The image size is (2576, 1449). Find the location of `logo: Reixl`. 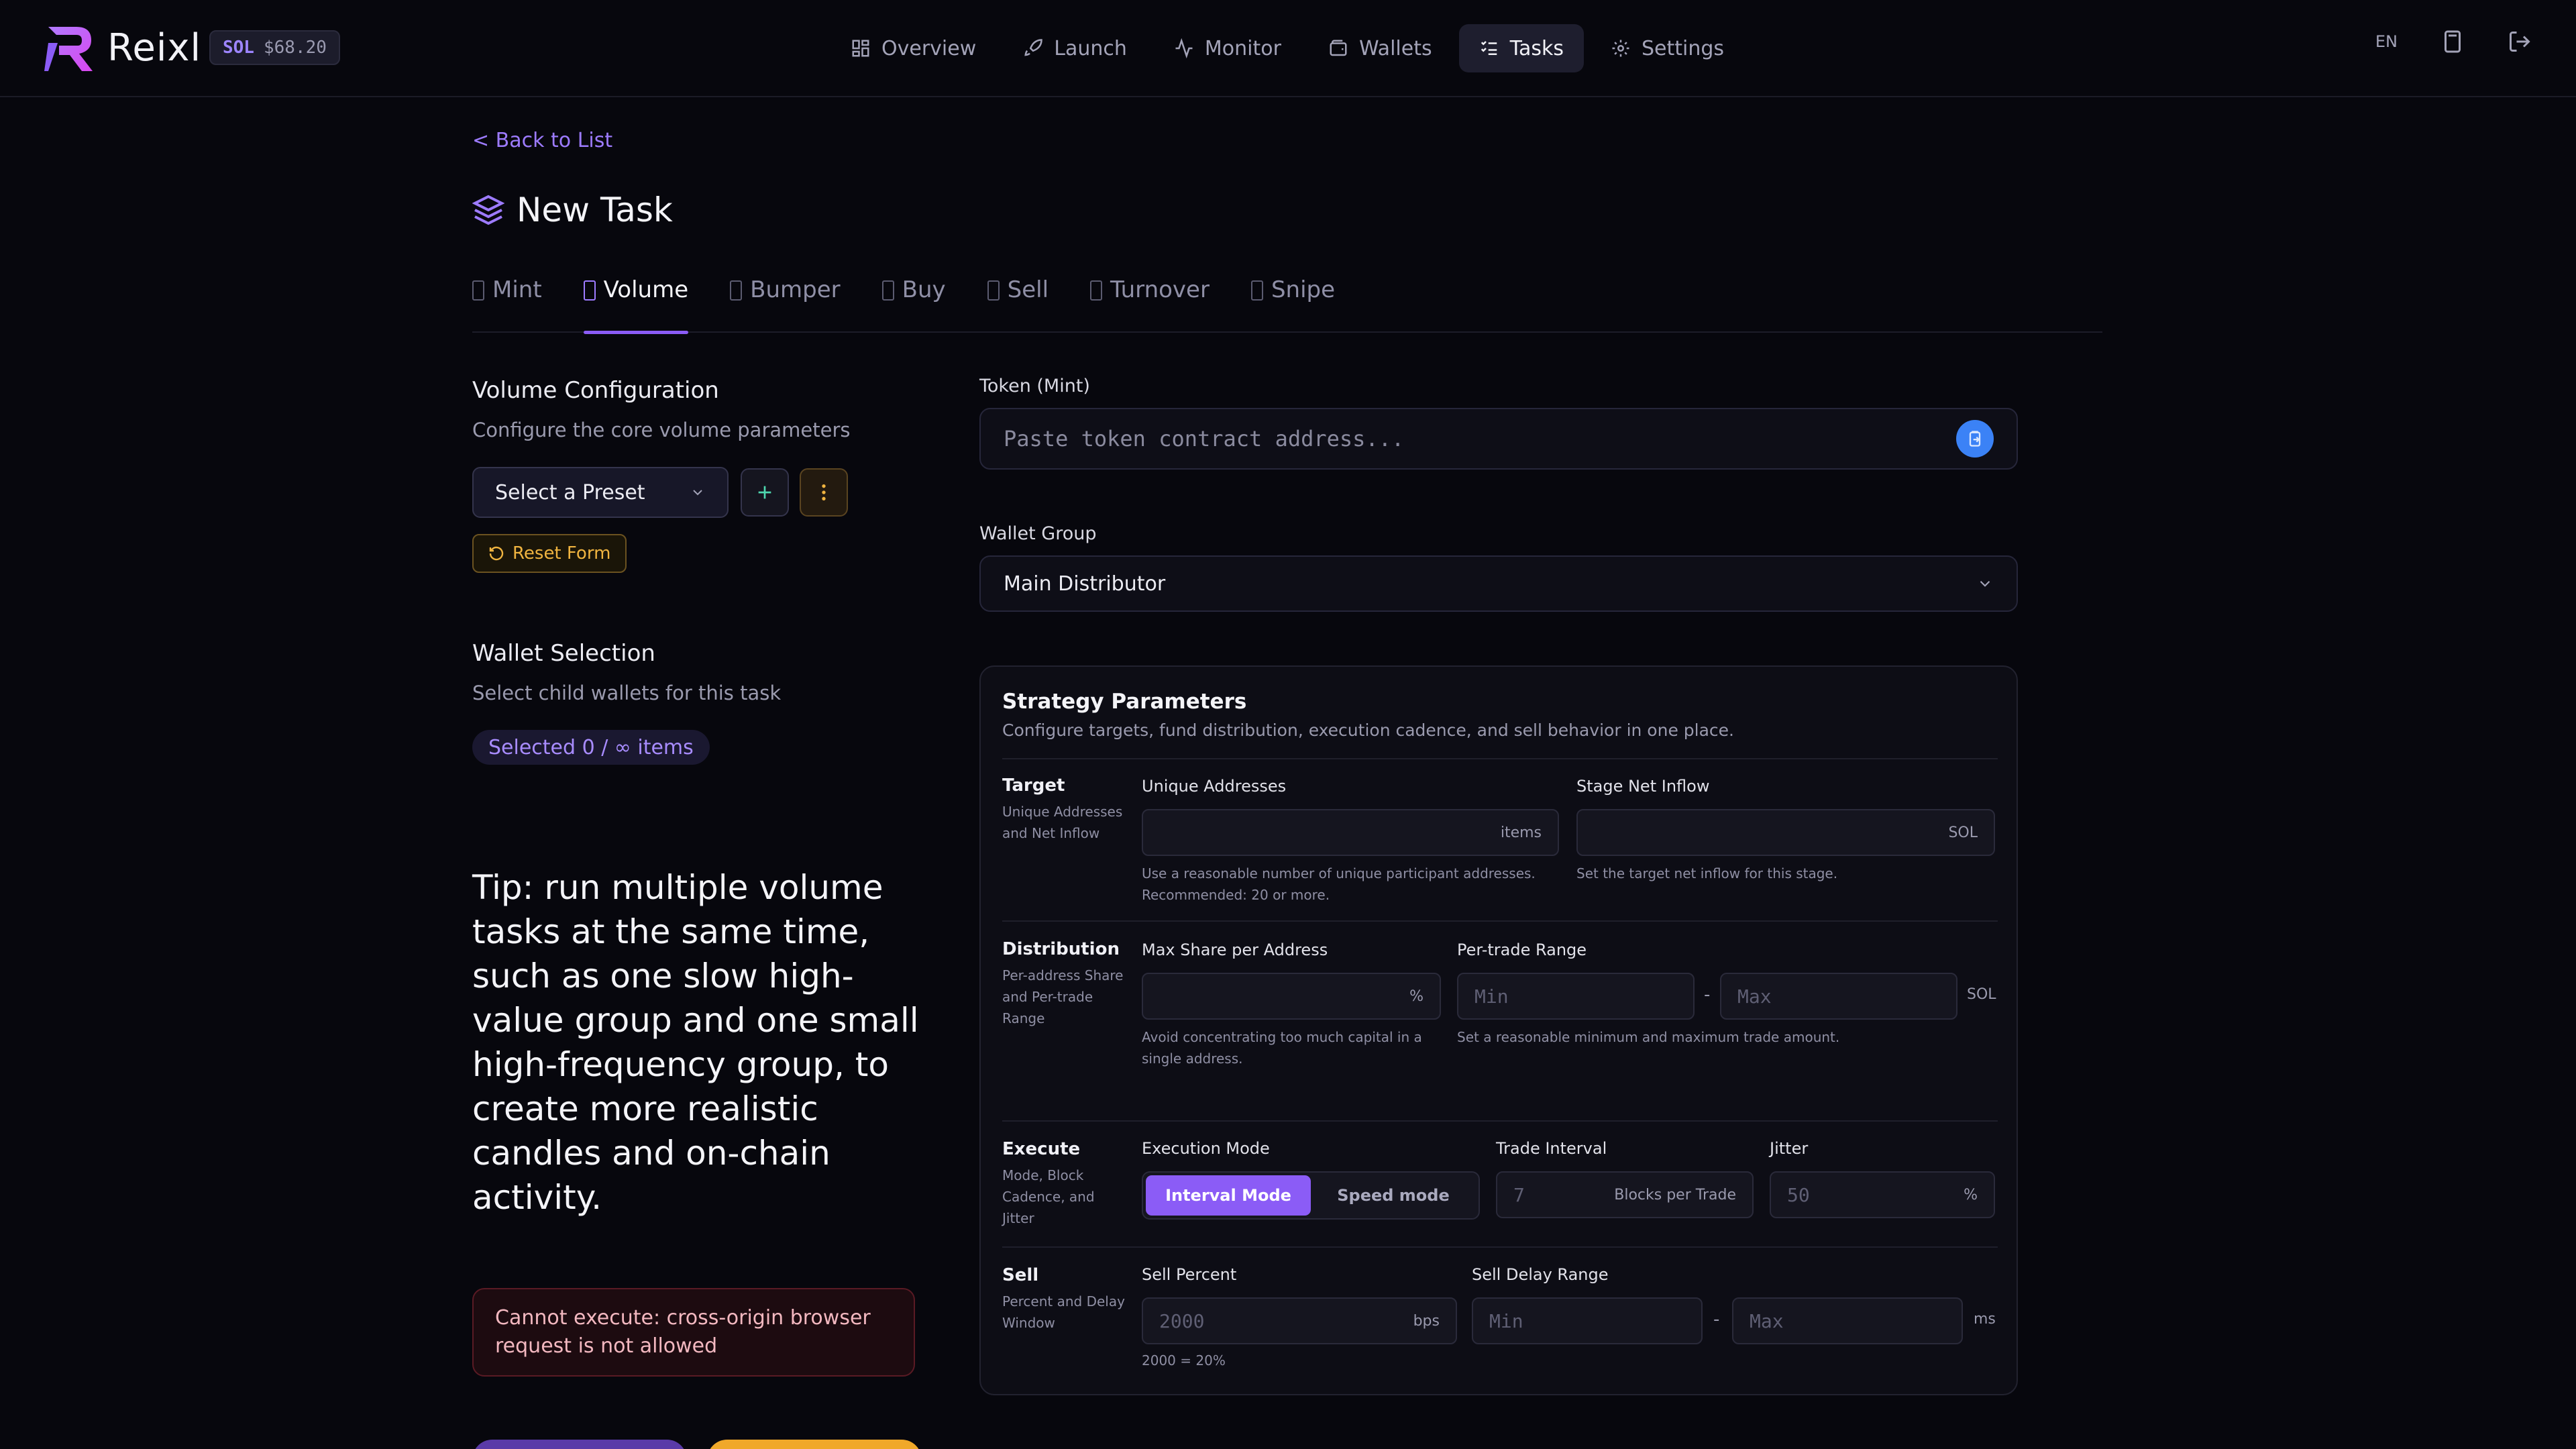

logo: Reixl is located at coordinates (122, 47).